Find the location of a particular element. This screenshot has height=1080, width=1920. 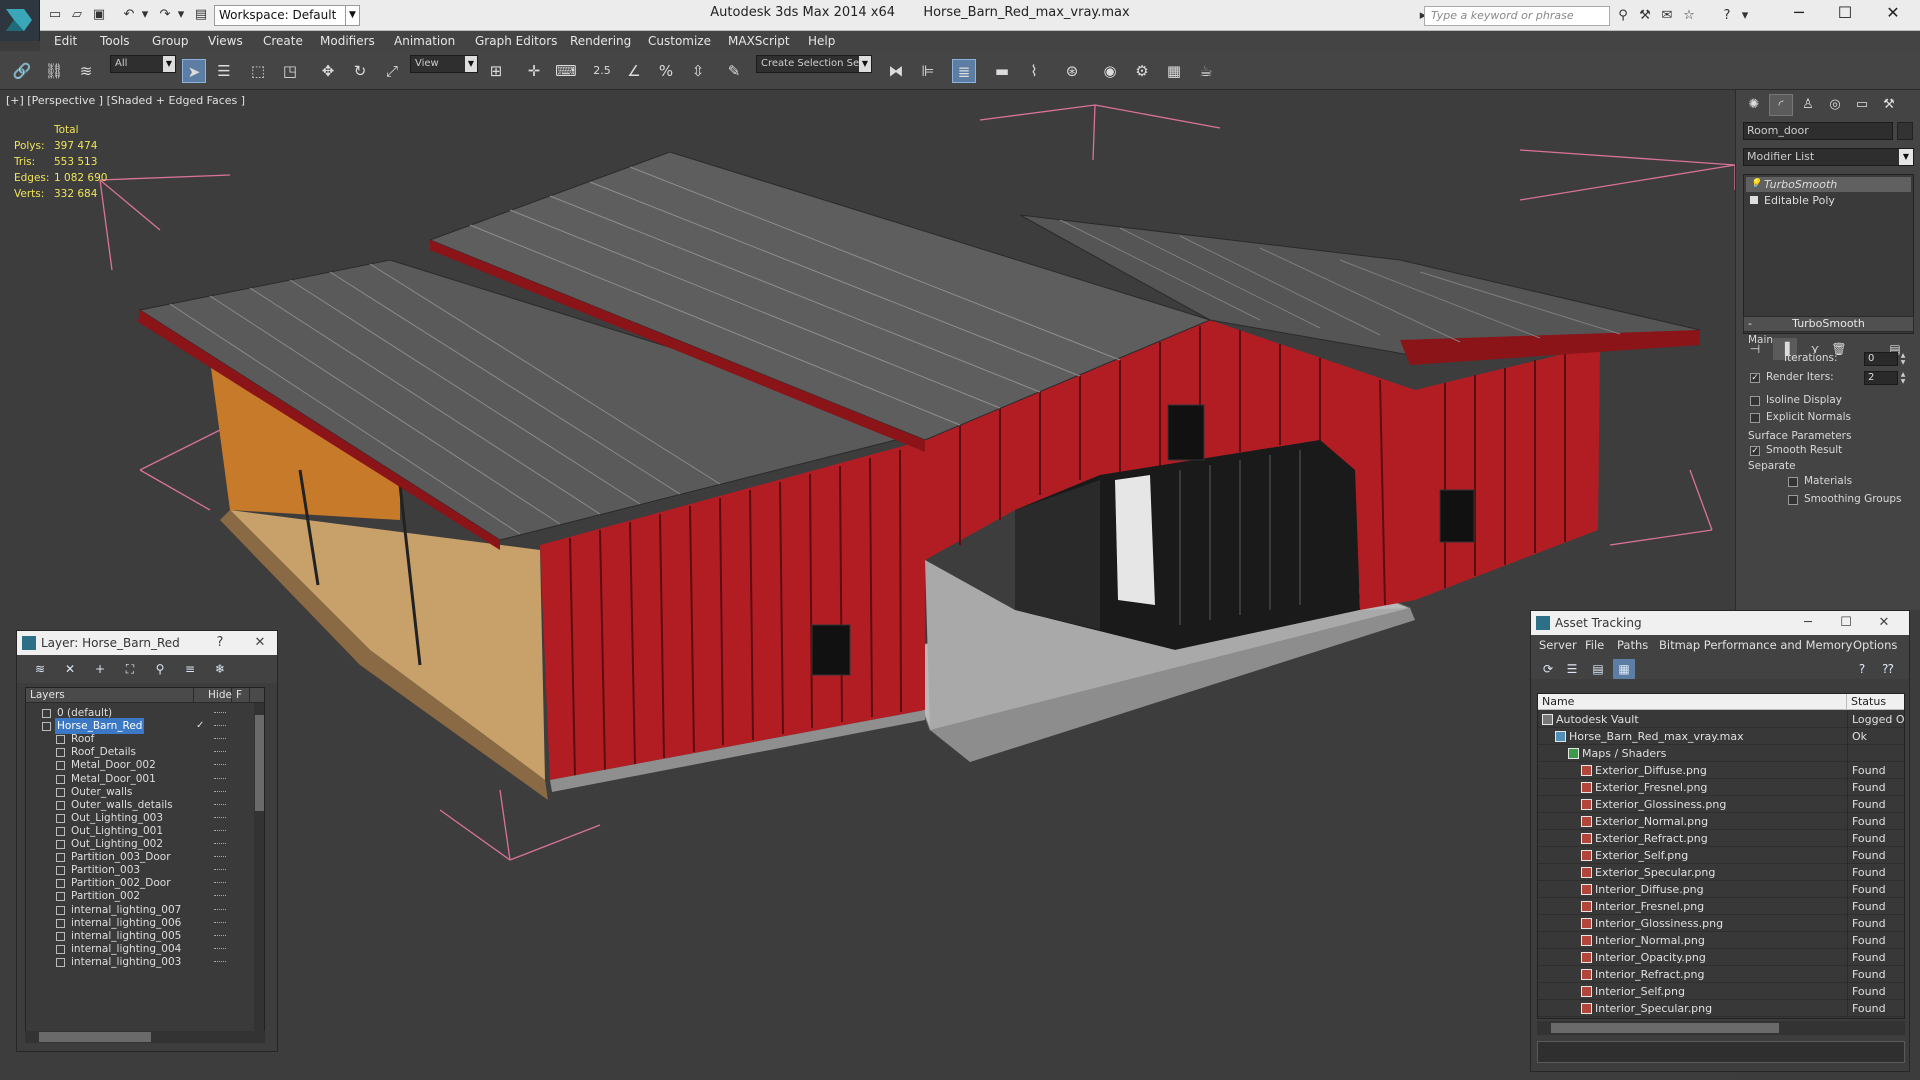

asset-row: Exterior_Normal.png Found is located at coordinates (1721, 821).